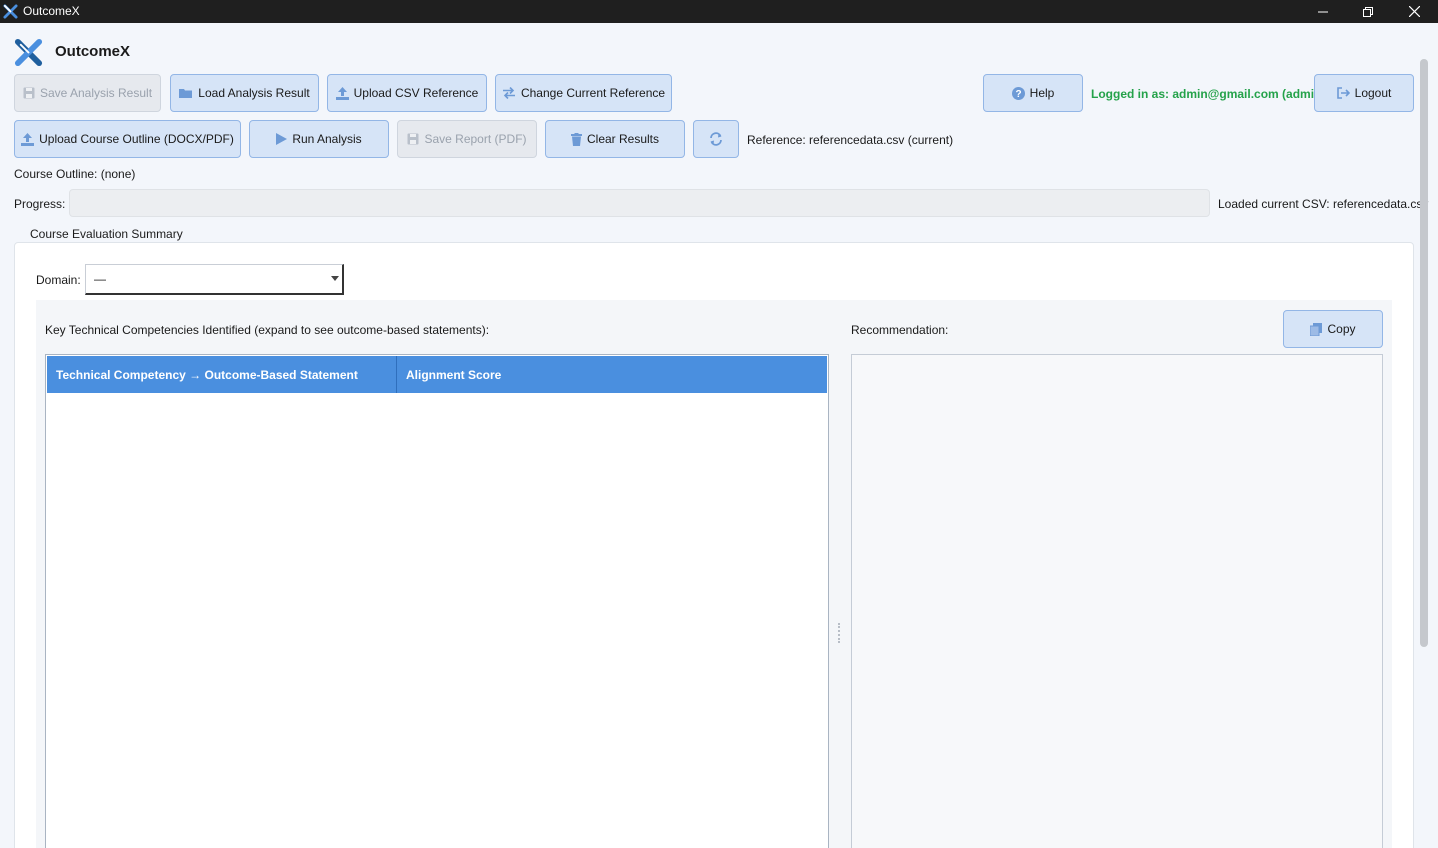 Image resolution: width=1438 pixels, height=848 pixels. I want to click on minimize-button, so click(1323, 11).